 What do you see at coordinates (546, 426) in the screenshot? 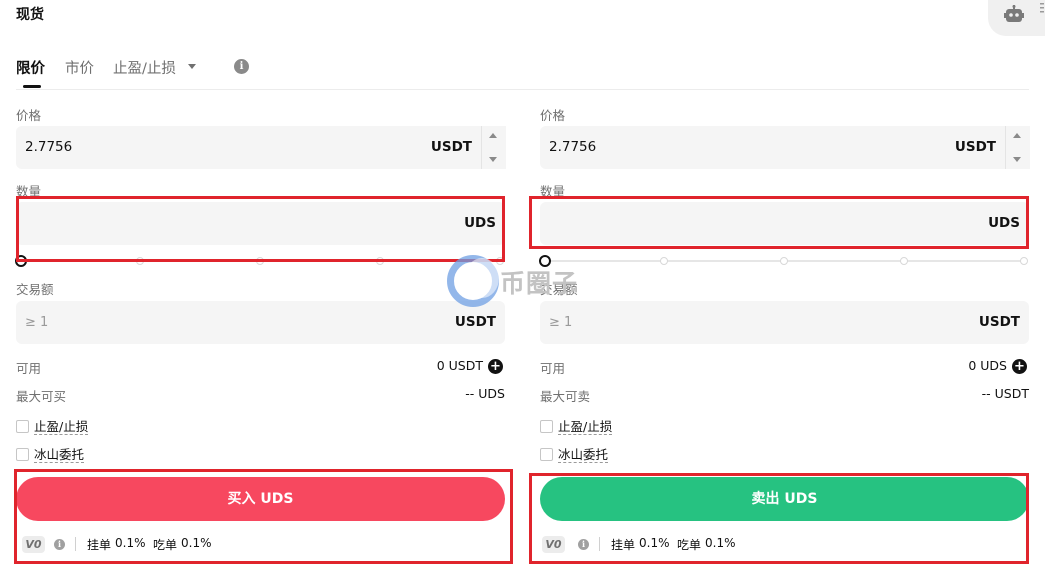
I see `sell-tp-sl-checkbox` at bounding box center [546, 426].